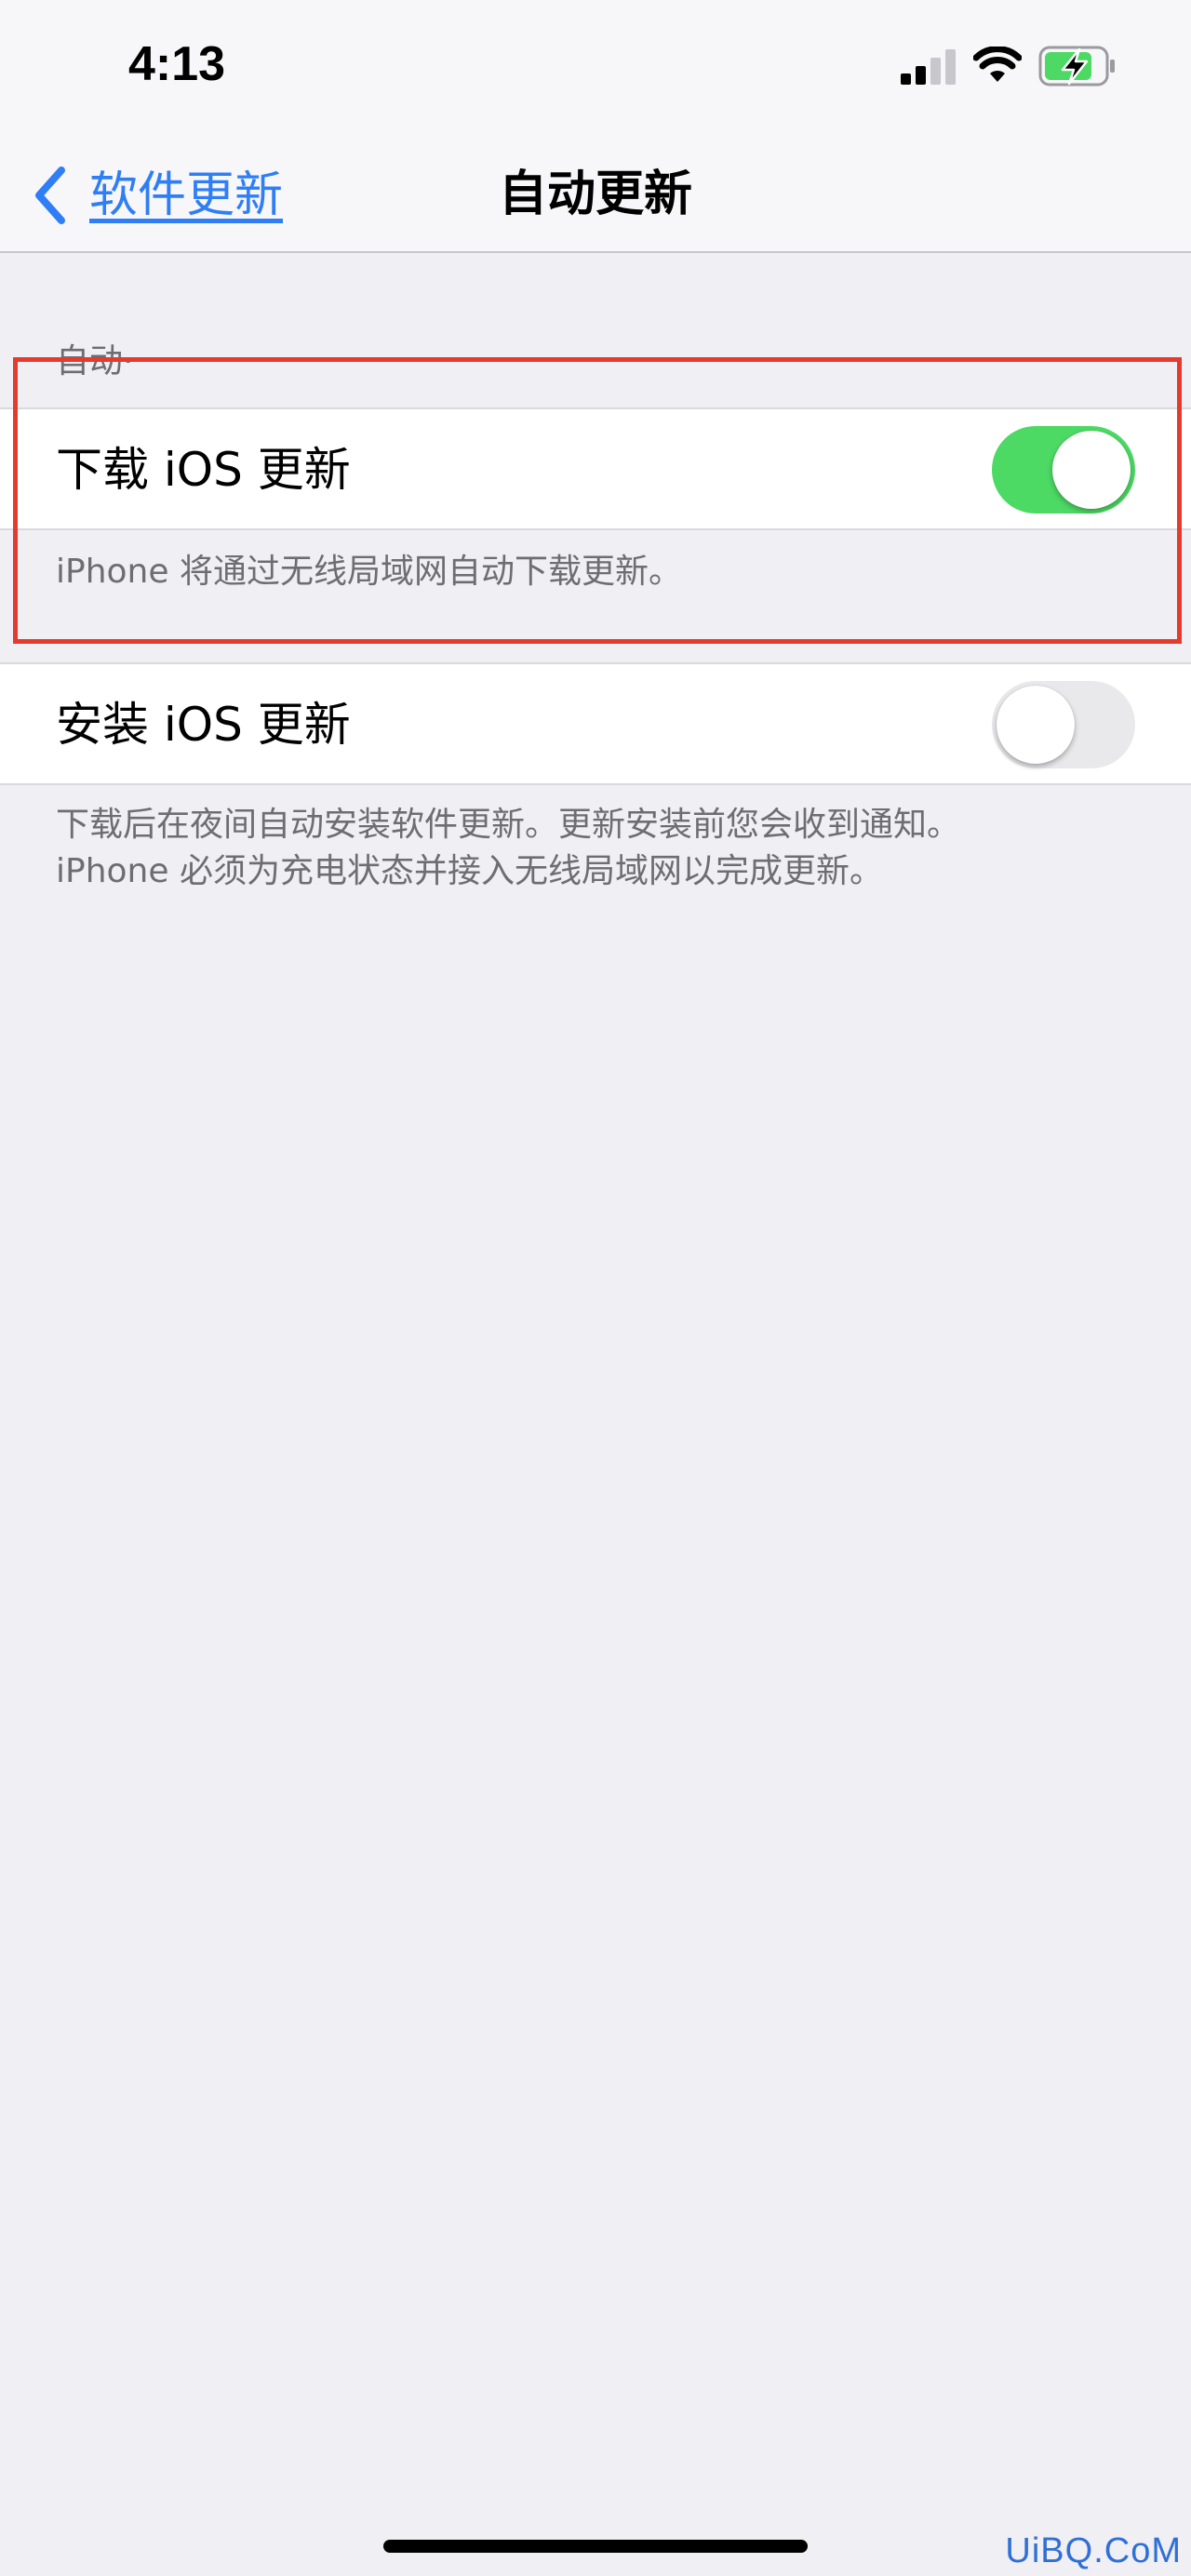 The image size is (1191, 2576). What do you see at coordinates (203, 725) in the screenshot?
I see `install-updates-label: 安装 iOS 更新` at bounding box center [203, 725].